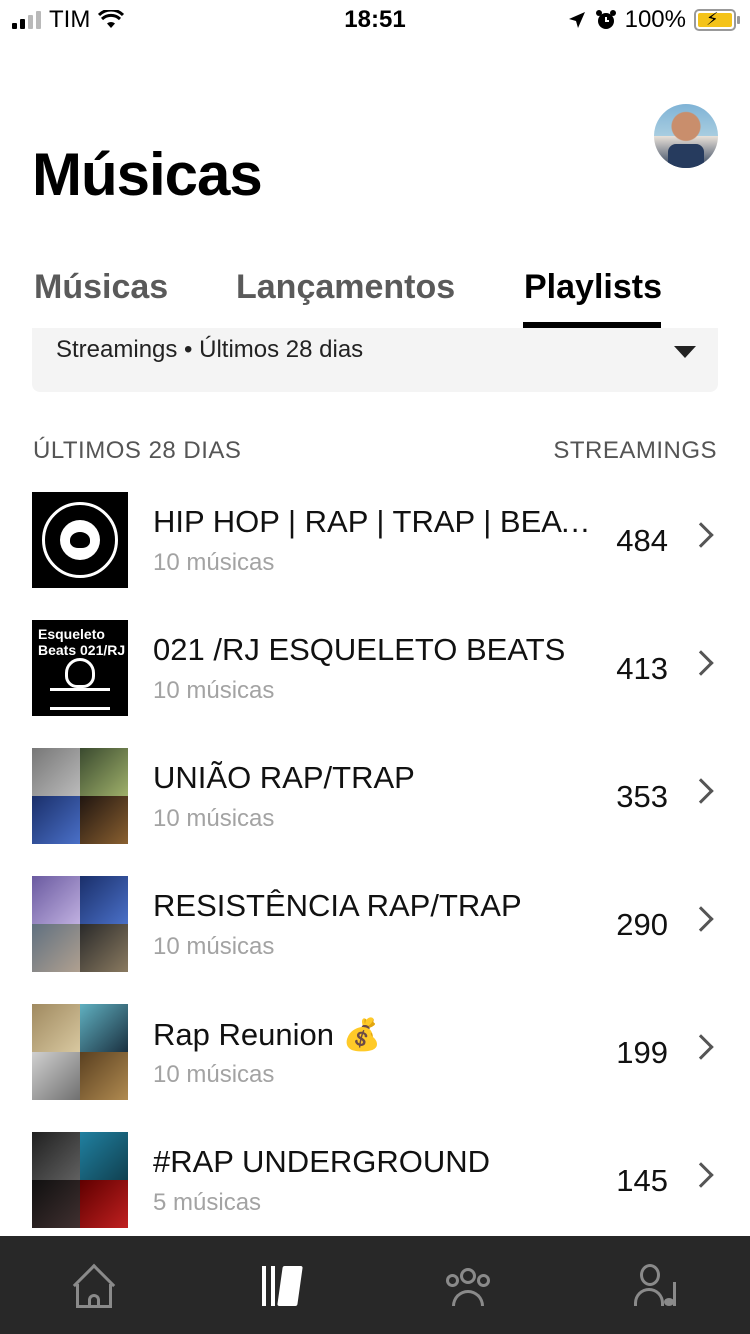 The height and width of the screenshot is (1334, 750). I want to click on battery-percent: 100%, so click(655, 19).